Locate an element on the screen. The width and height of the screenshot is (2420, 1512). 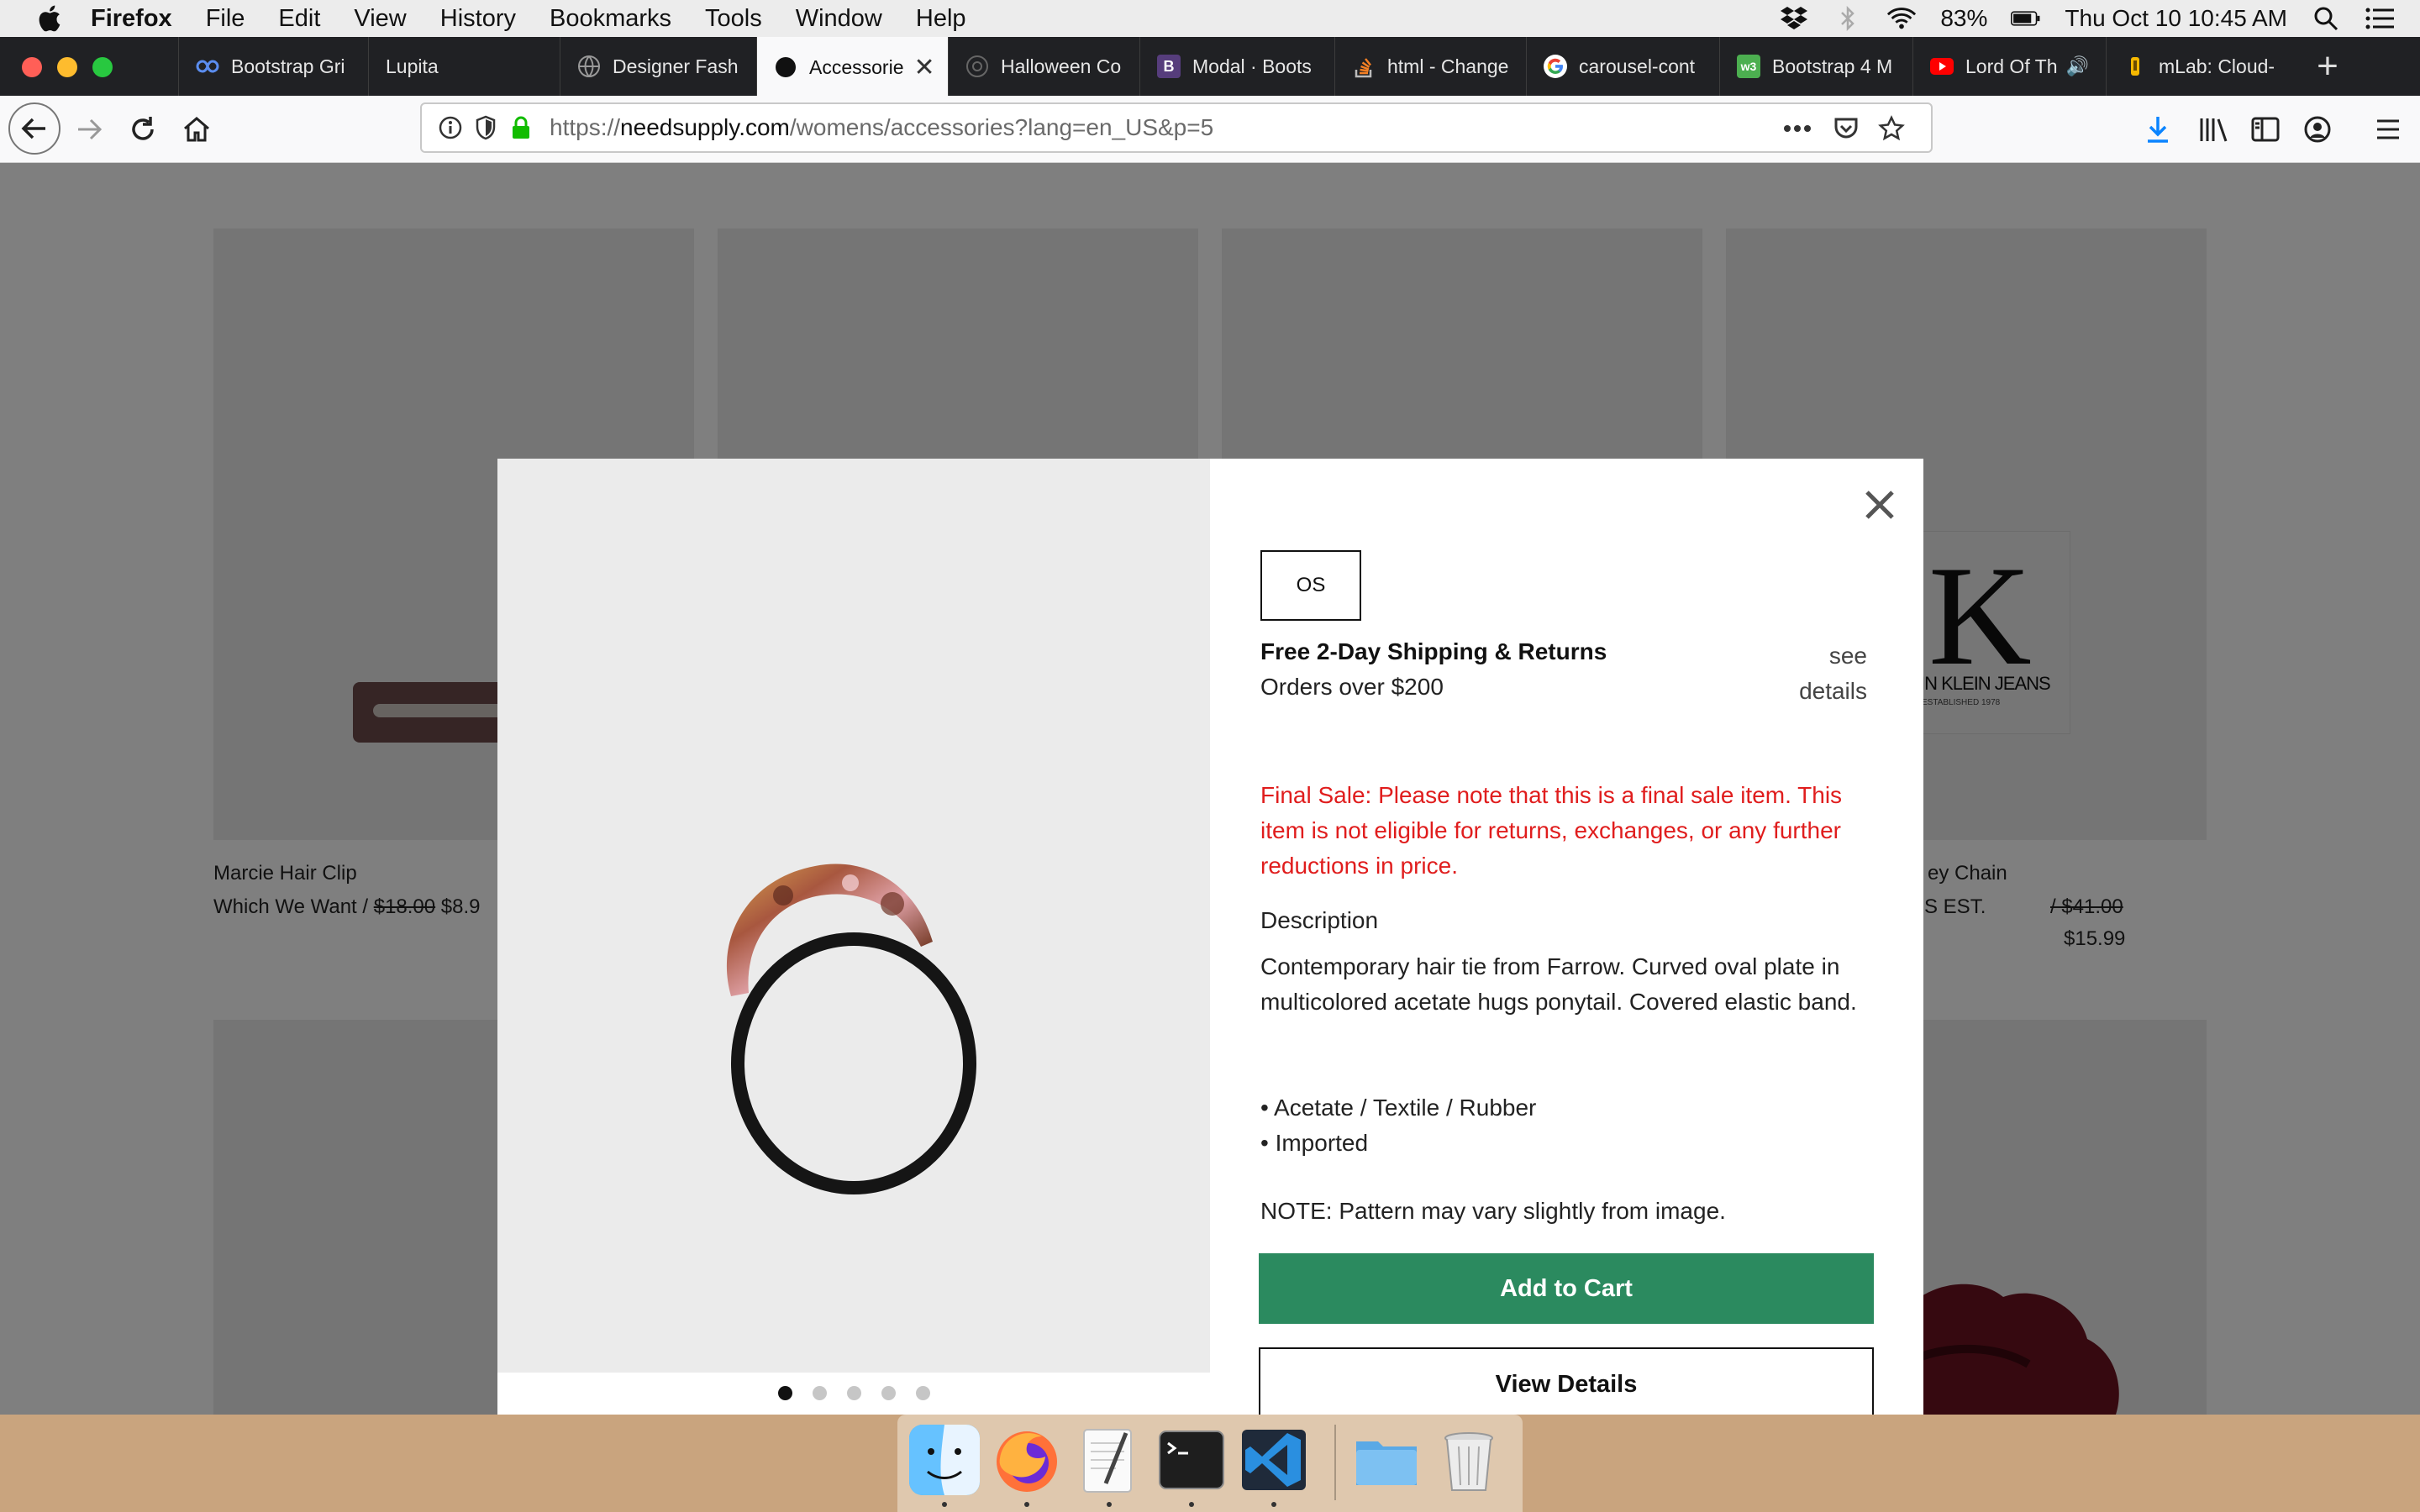
url-host: needsupply.com is located at coordinates (705, 127).